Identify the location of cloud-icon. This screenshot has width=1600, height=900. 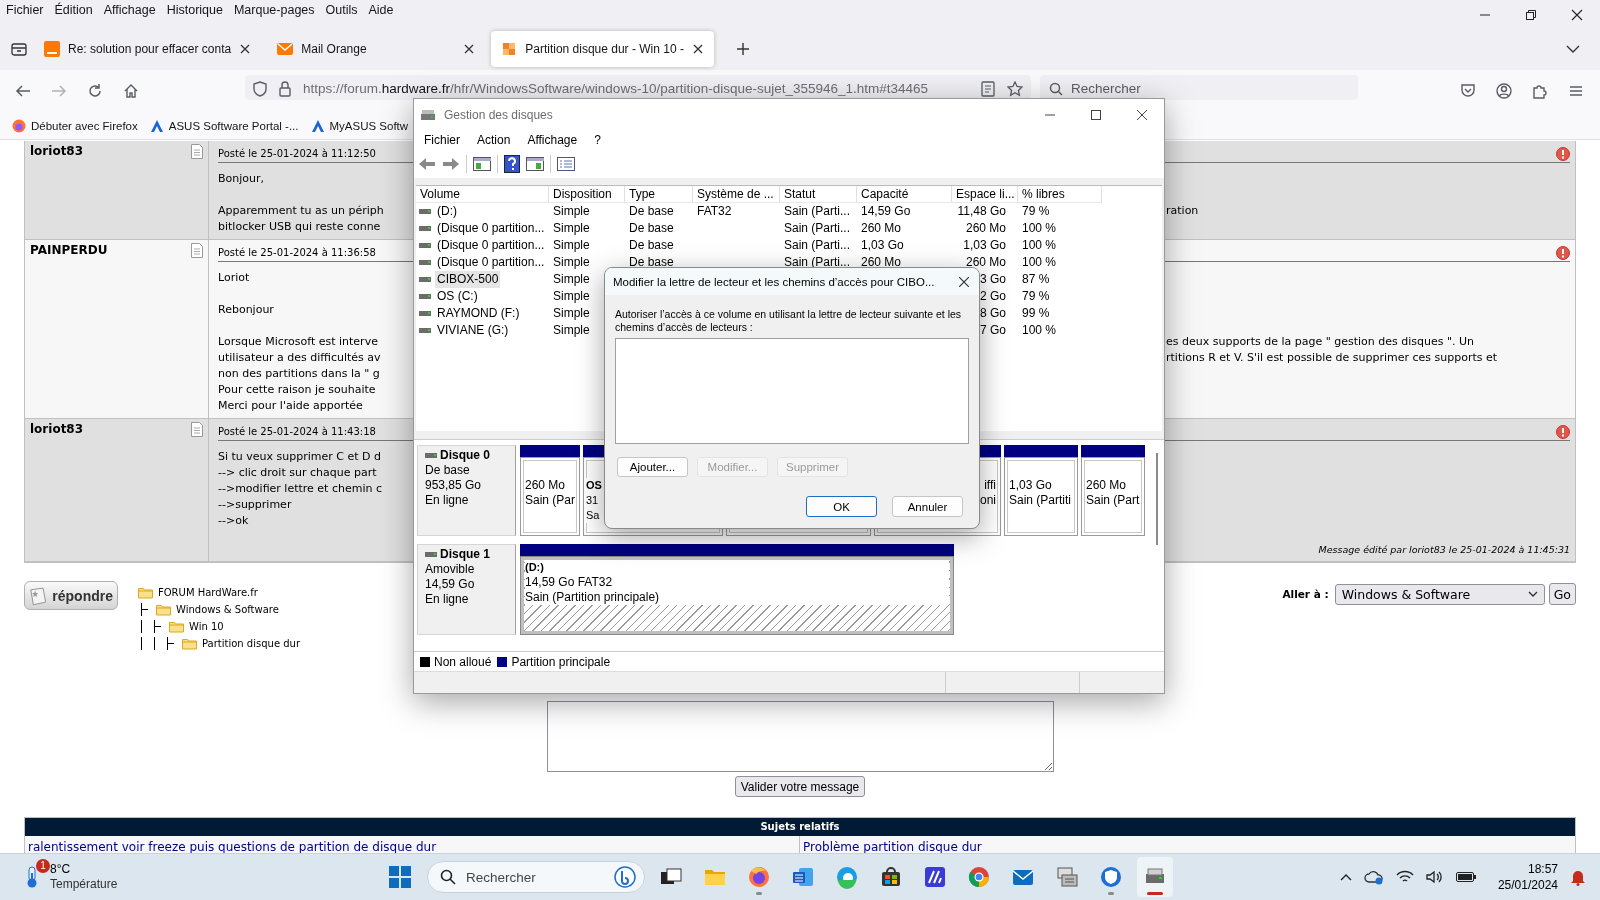
(1373, 877).